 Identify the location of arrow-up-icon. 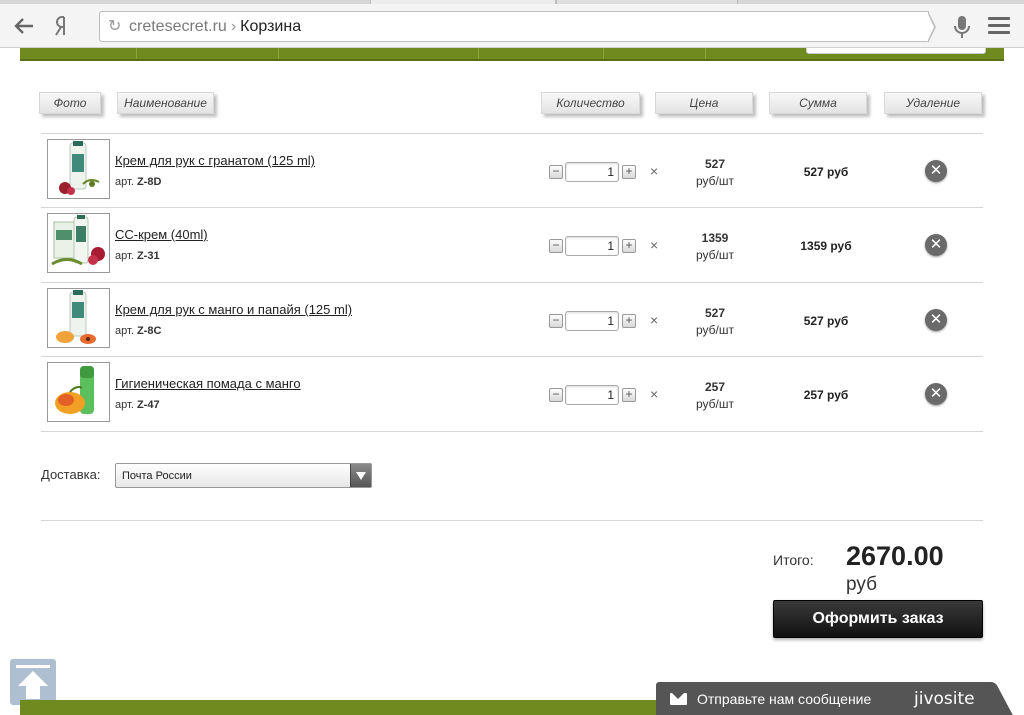
(33, 682).